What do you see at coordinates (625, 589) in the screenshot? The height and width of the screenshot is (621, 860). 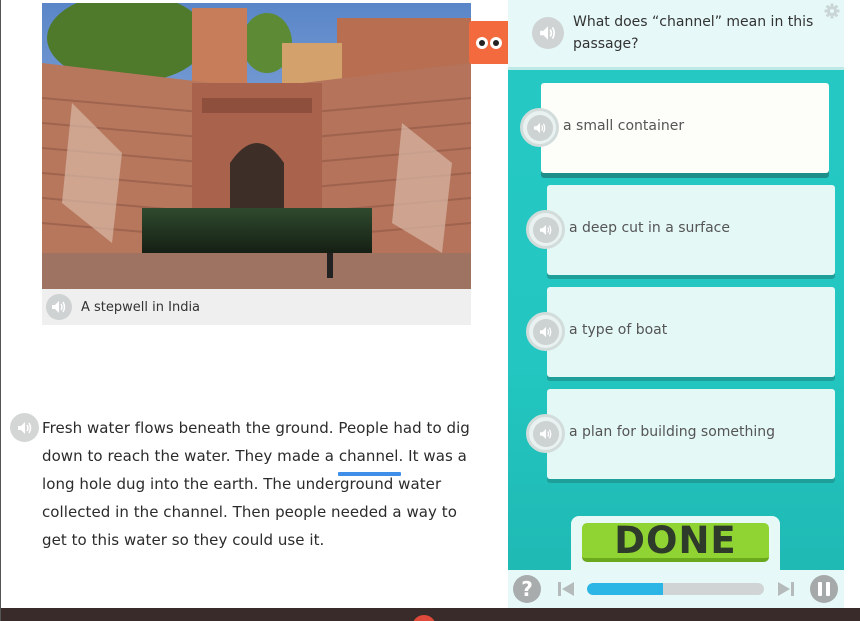 I see `progress-bar-fill` at bounding box center [625, 589].